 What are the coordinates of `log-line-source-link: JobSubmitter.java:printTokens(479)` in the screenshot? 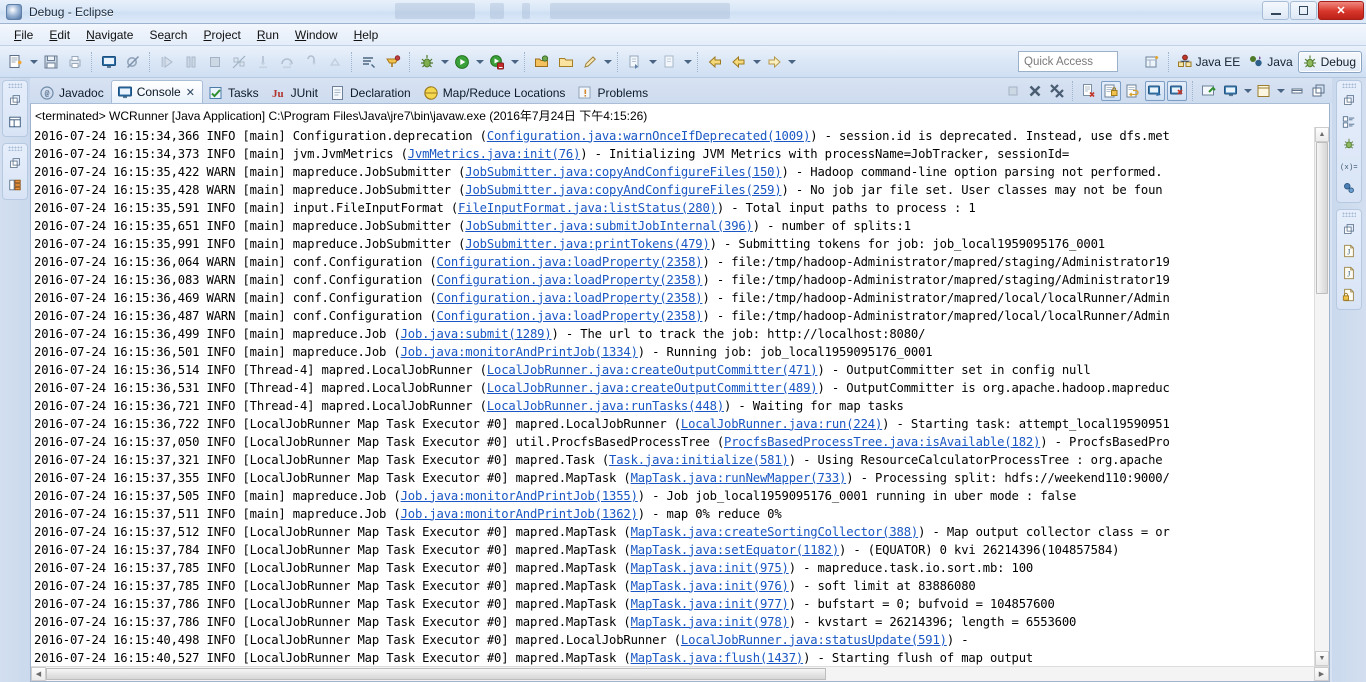 It's located at (587, 244).